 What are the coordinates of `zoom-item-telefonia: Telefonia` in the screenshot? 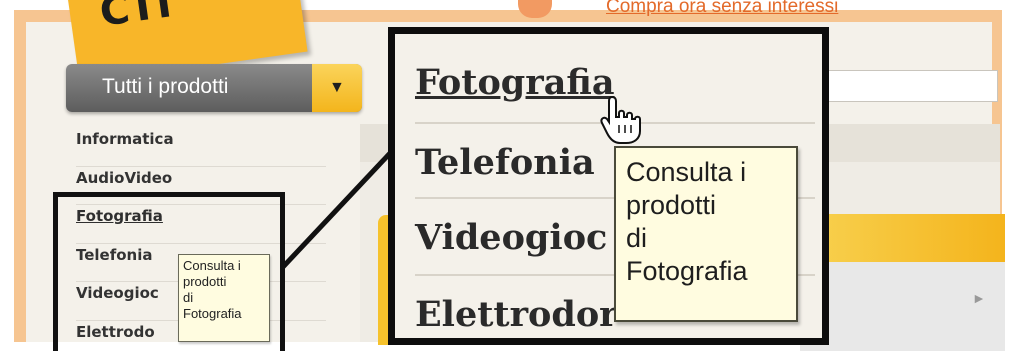 It's located at (505, 162).